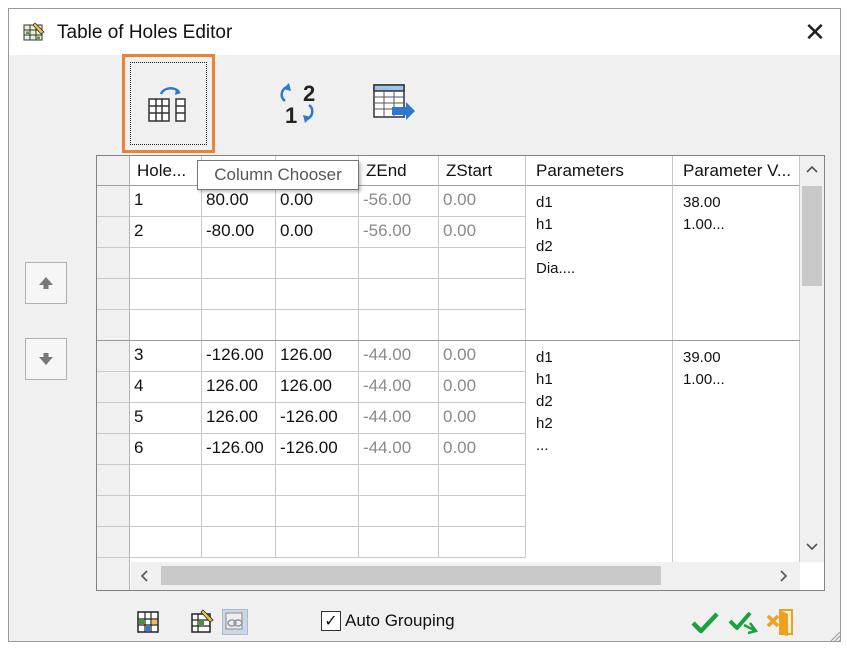 The image size is (847, 650). Describe the element at coordinates (812, 236) in the screenshot. I see `vertical-scroll-thumb` at that location.